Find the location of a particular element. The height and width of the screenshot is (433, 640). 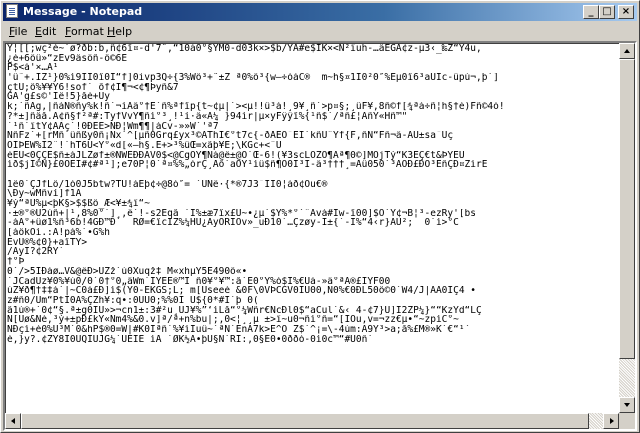

vertical-scroll-thumb is located at coordinates (627, 209).